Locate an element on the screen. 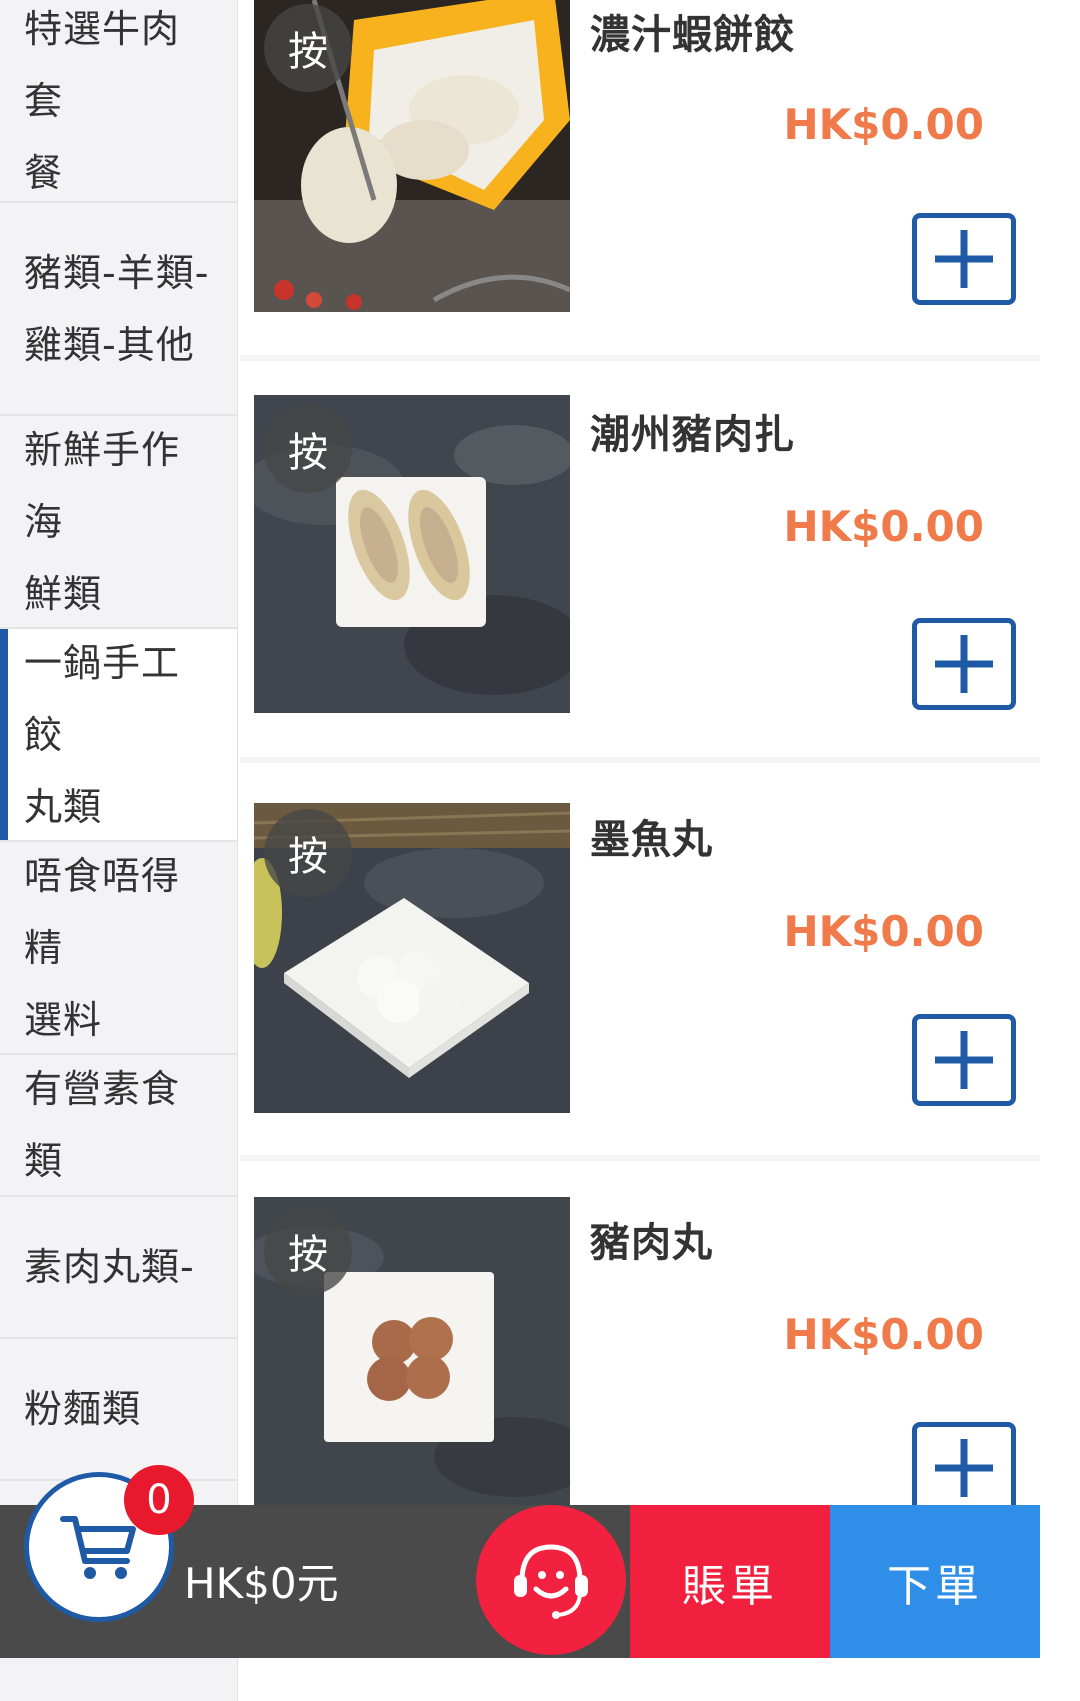 The image size is (1080, 1701). sidebar-item-dumplings-balls: 一鍋手工餃 丸類 is located at coordinates (118, 735).